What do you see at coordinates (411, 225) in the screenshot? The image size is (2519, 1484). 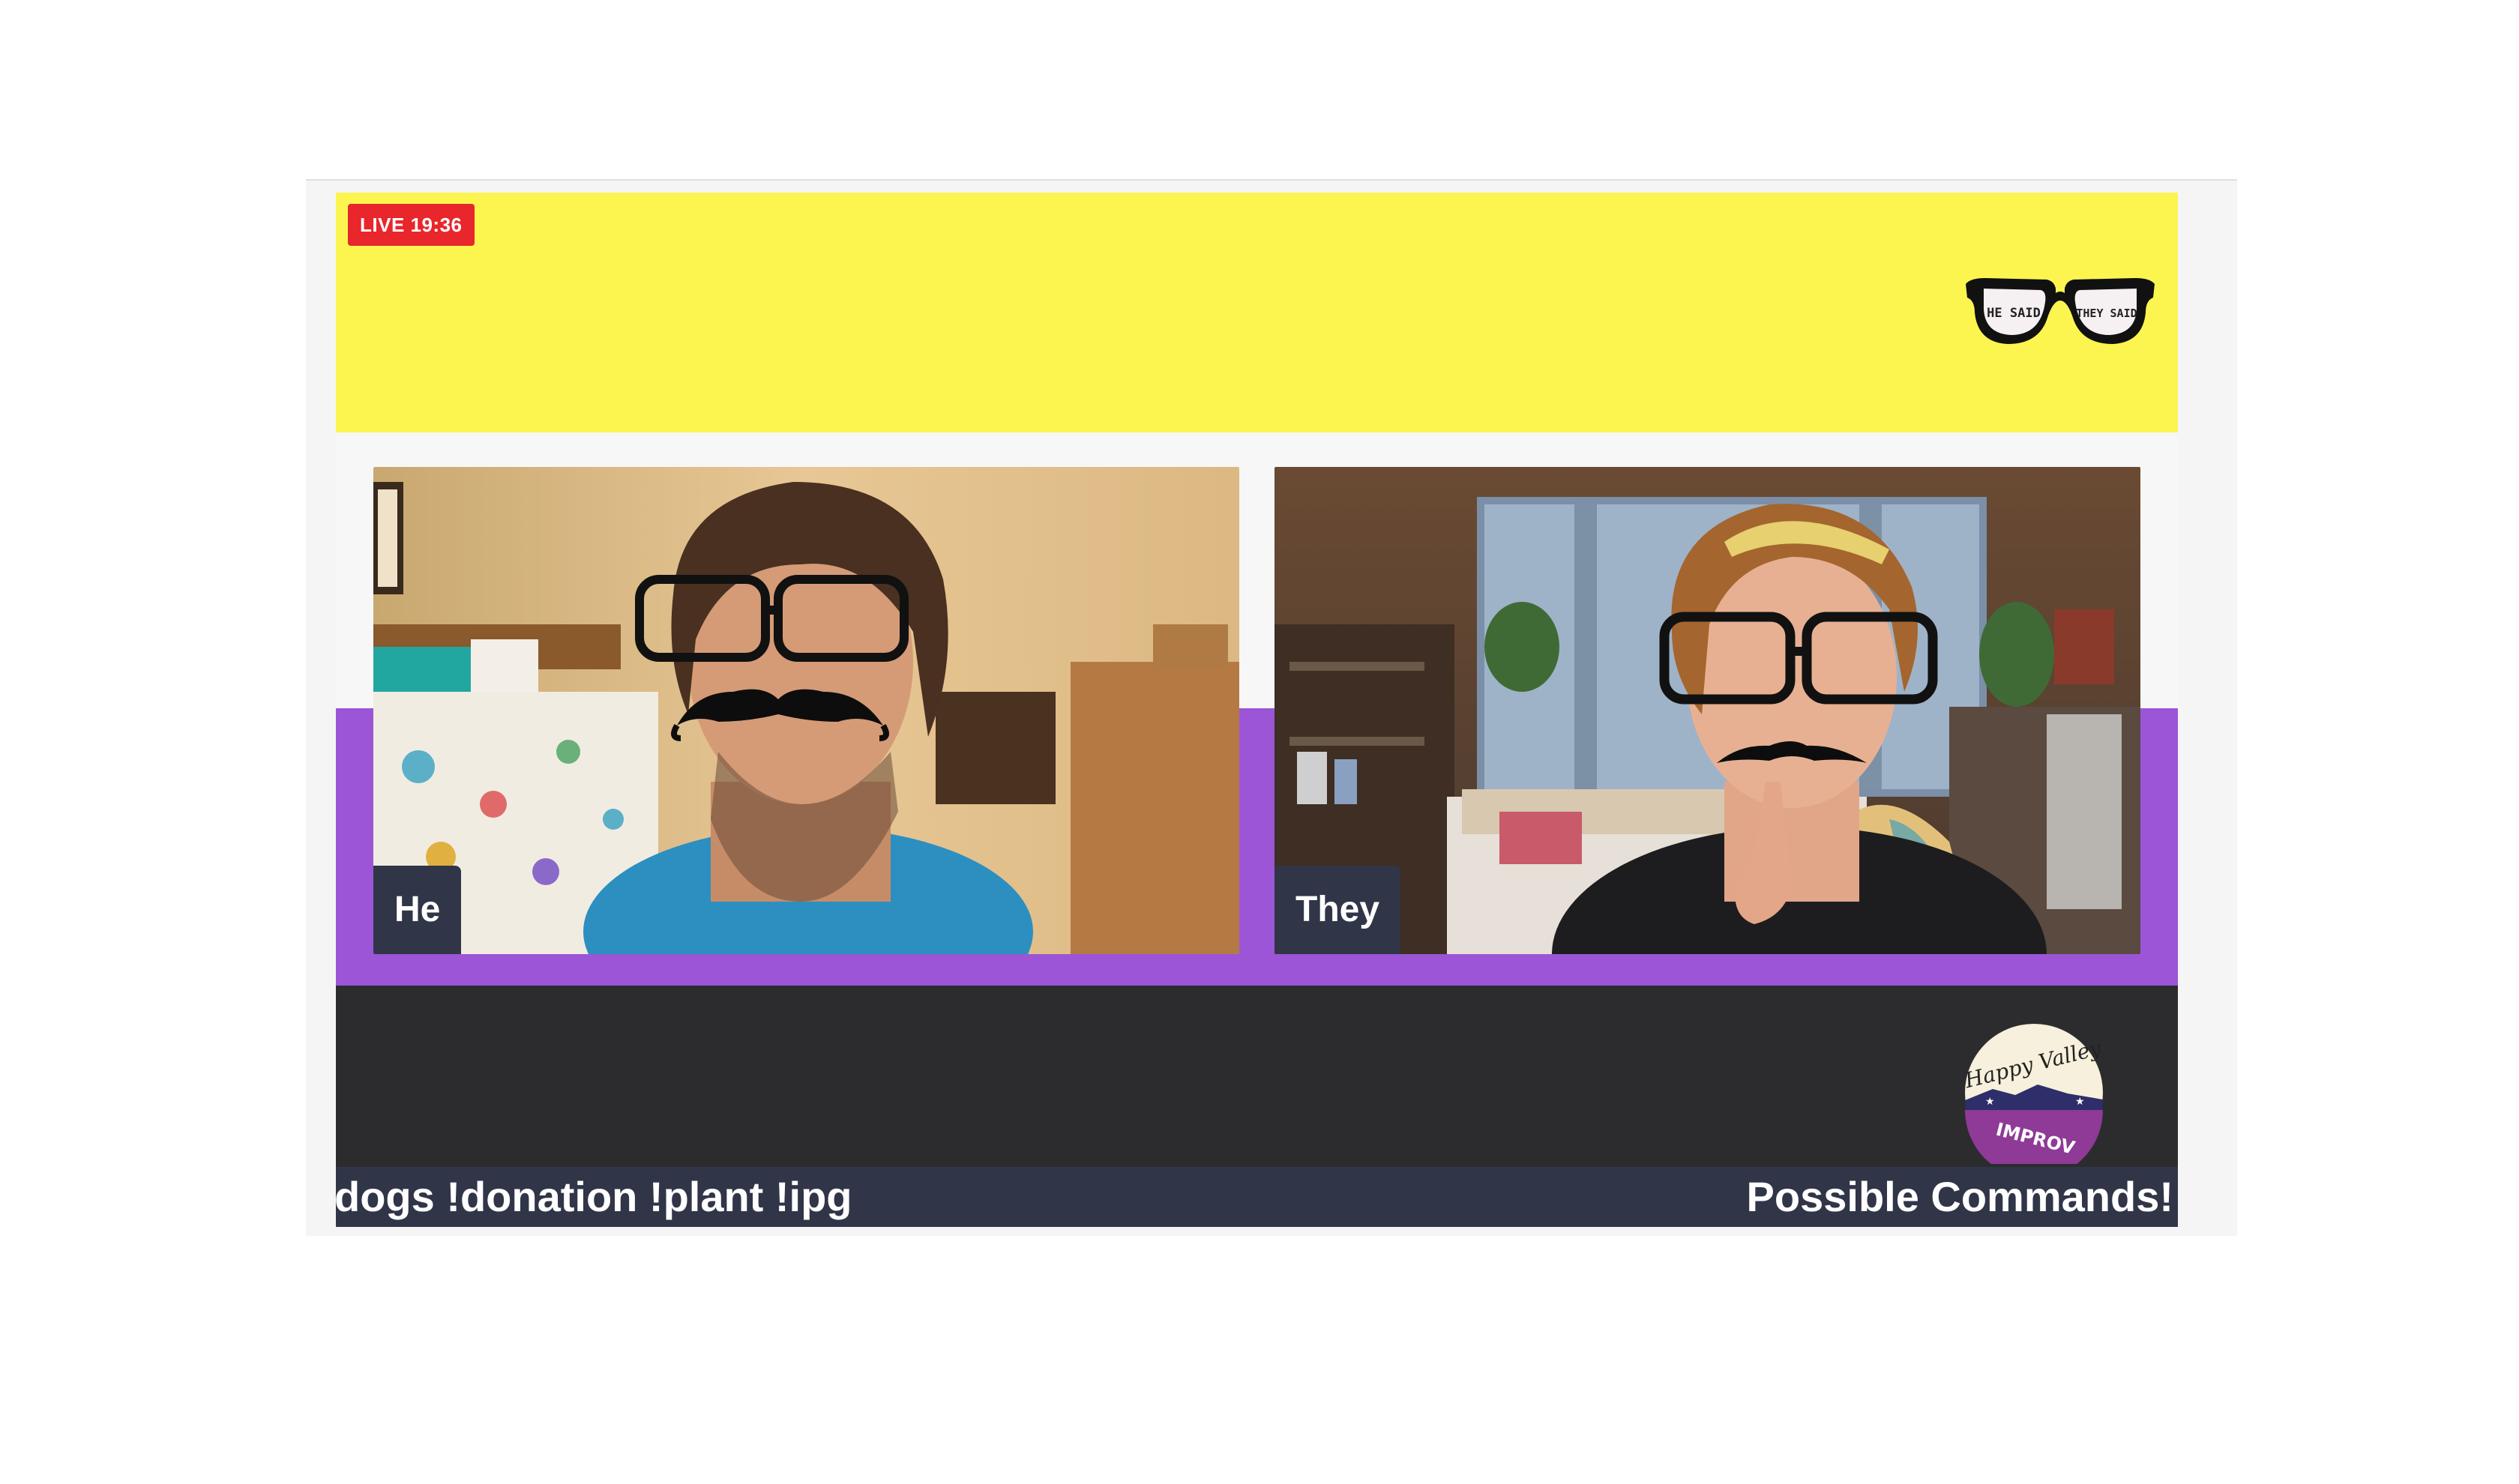 I see `live-timer-badge: LIVE 19:36` at bounding box center [411, 225].